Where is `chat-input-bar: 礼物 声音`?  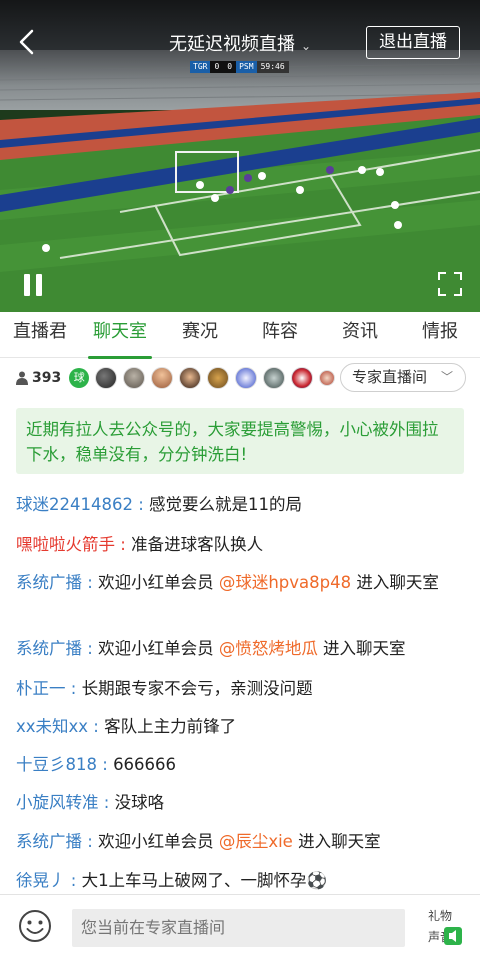
chat-input-bar: 礼物 声音 is located at coordinates (240, 927).